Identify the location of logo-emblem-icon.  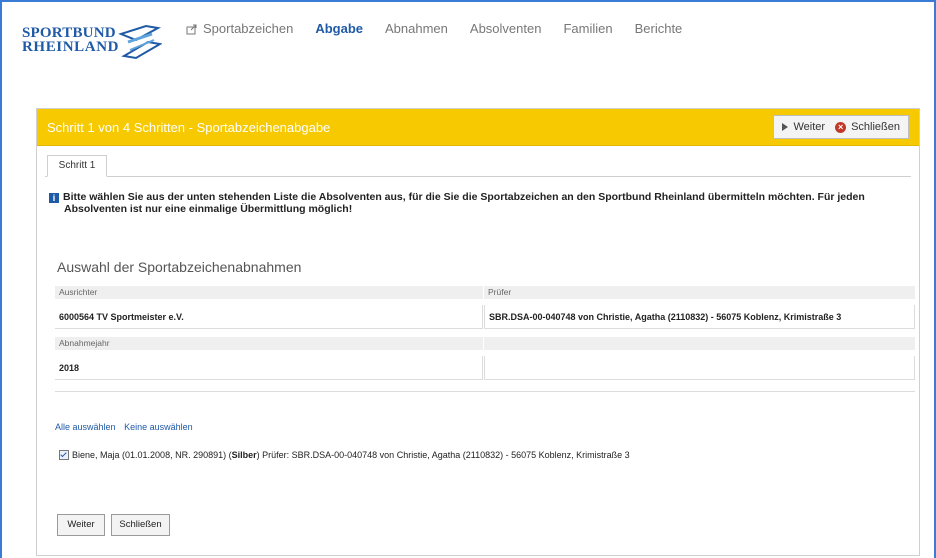
(140, 42).